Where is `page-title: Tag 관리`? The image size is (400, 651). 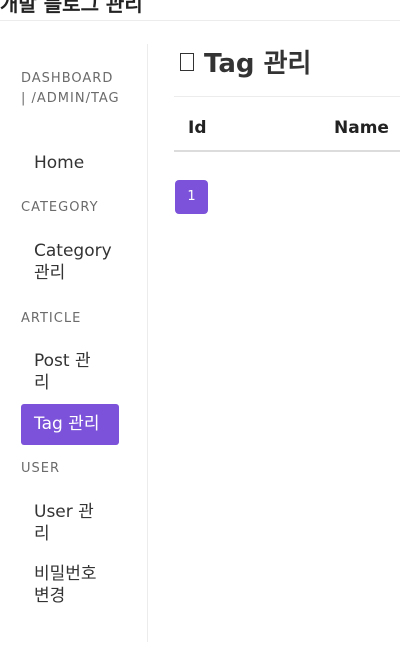 page-title: Tag 관리 is located at coordinates (245, 64).